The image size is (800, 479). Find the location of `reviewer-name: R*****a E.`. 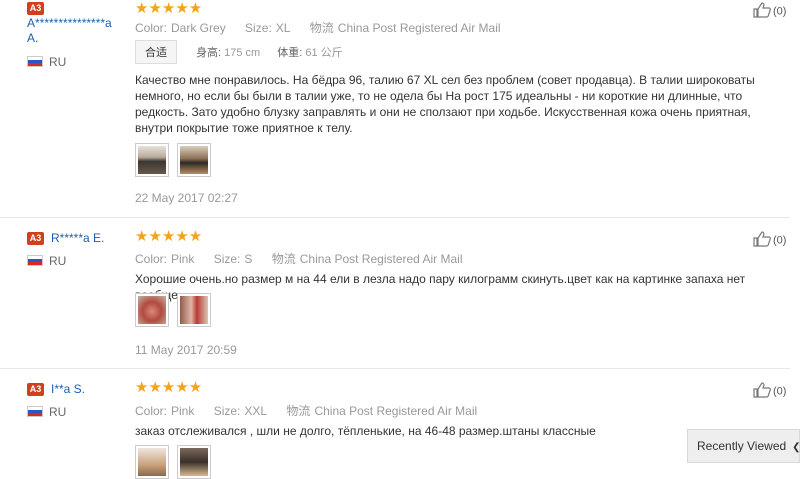

reviewer-name: R*****a E. is located at coordinates (77, 238).